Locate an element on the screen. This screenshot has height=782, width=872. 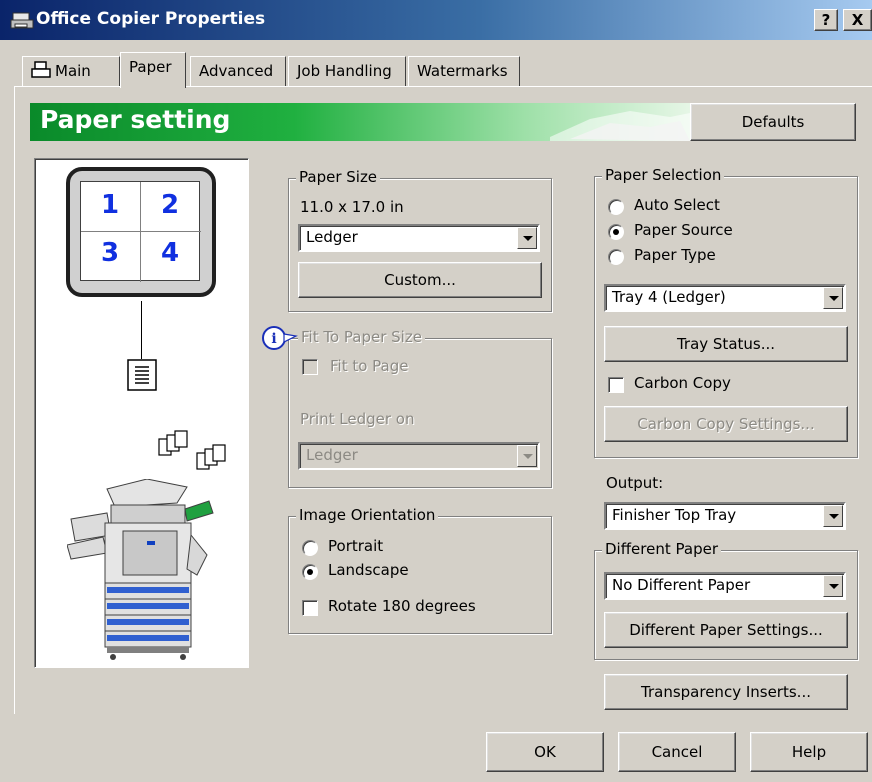
landscape-label: Landscape is located at coordinates (368, 570).